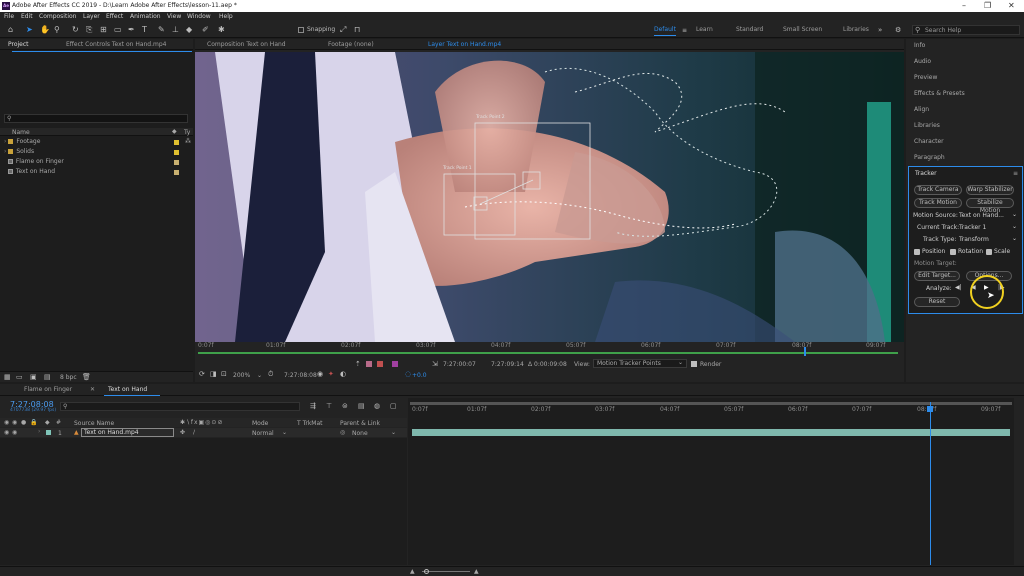 This screenshot has width=1024, height=576. I want to click on warp-stabilizer-button: Warp Stabilizer, so click(990, 190).